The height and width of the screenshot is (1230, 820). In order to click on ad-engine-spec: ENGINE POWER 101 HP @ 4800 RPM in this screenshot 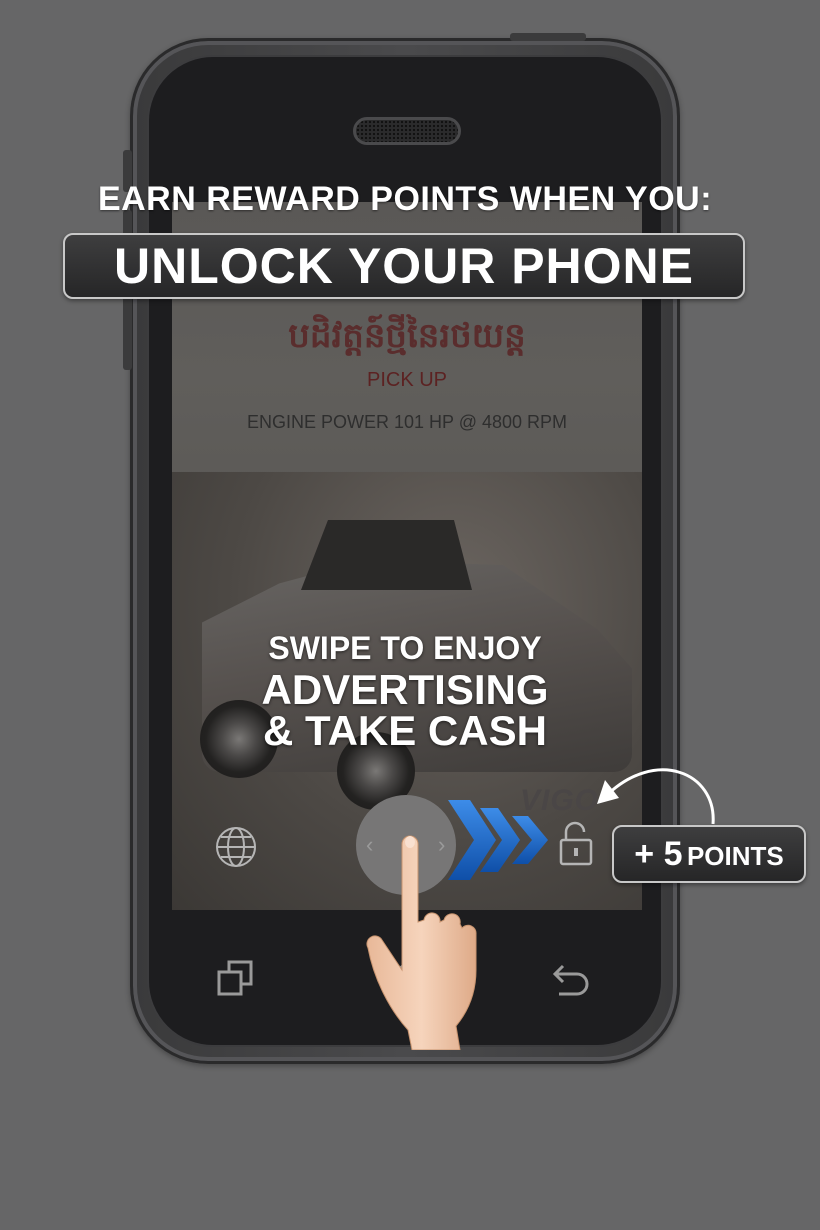, I will do `click(407, 422)`.